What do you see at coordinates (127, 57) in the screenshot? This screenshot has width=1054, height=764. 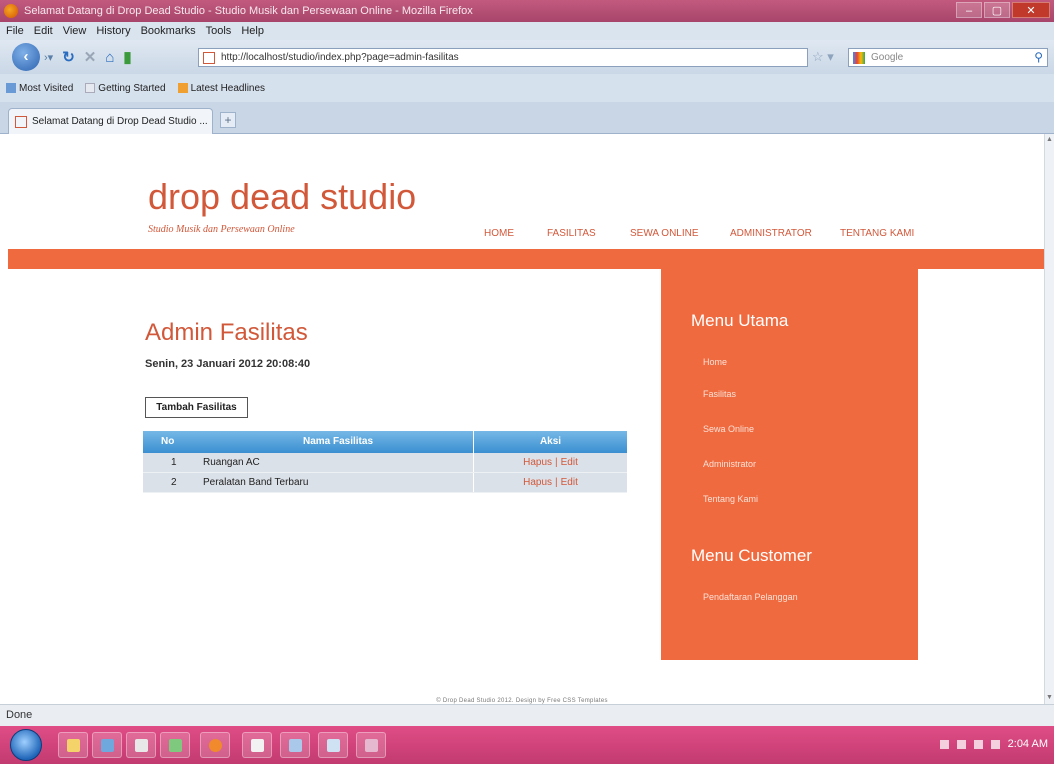 I see `stats-icon: ▮` at bounding box center [127, 57].